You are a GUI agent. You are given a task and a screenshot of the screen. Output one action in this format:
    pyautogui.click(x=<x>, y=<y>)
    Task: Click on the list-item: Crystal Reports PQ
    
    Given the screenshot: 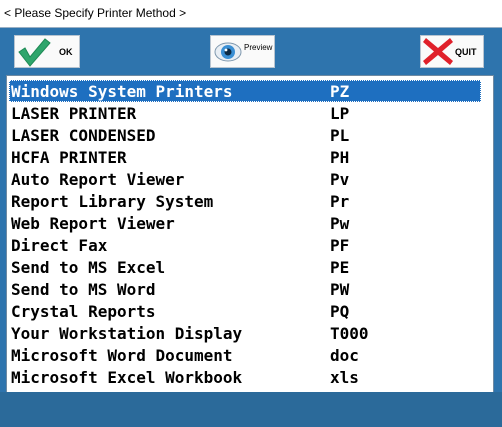 What is the action you would take?
    pyautogui.click(x=245, y=311)
    